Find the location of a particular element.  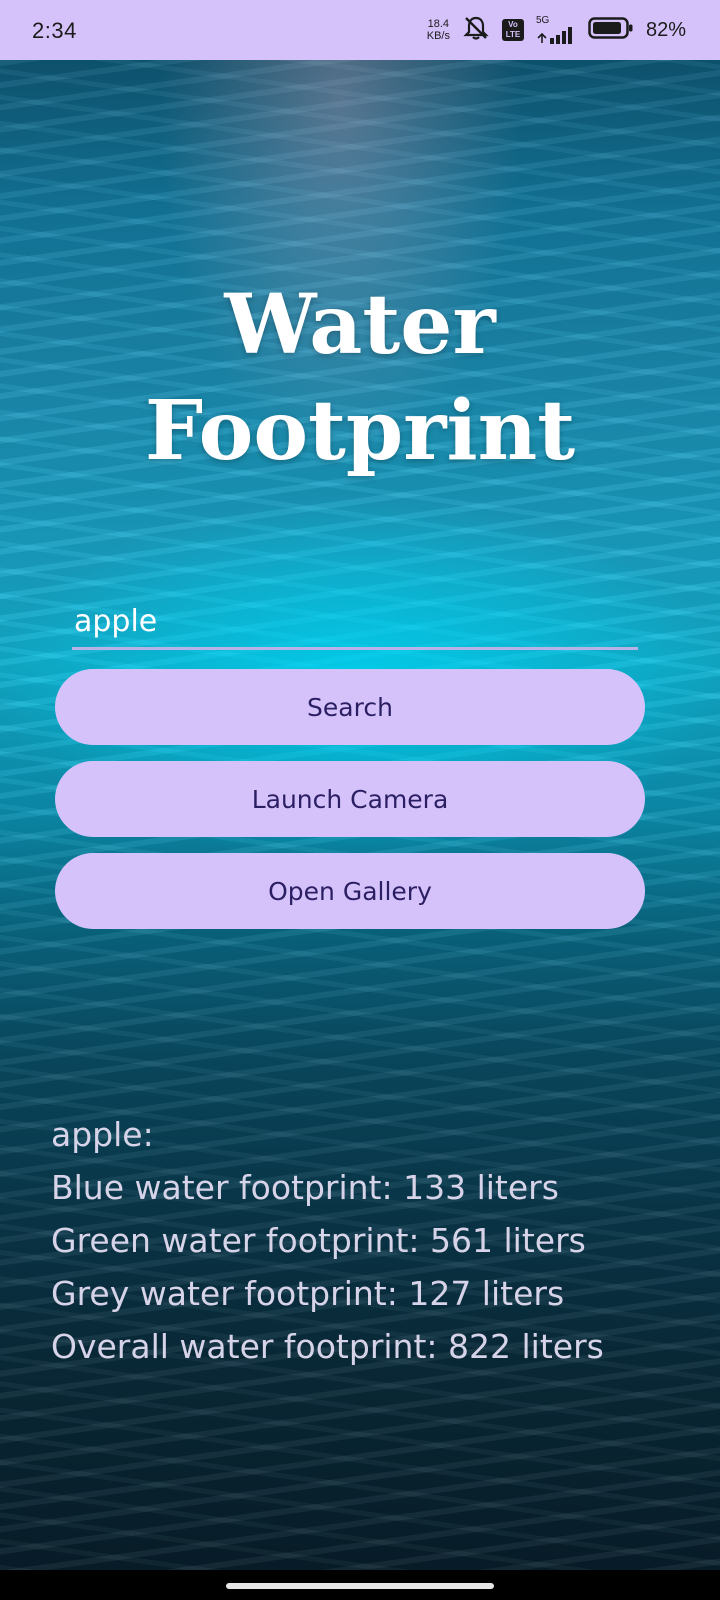

result-grey-water: Grey water footprint: 127 liters is located at coordinates (308, 1293).